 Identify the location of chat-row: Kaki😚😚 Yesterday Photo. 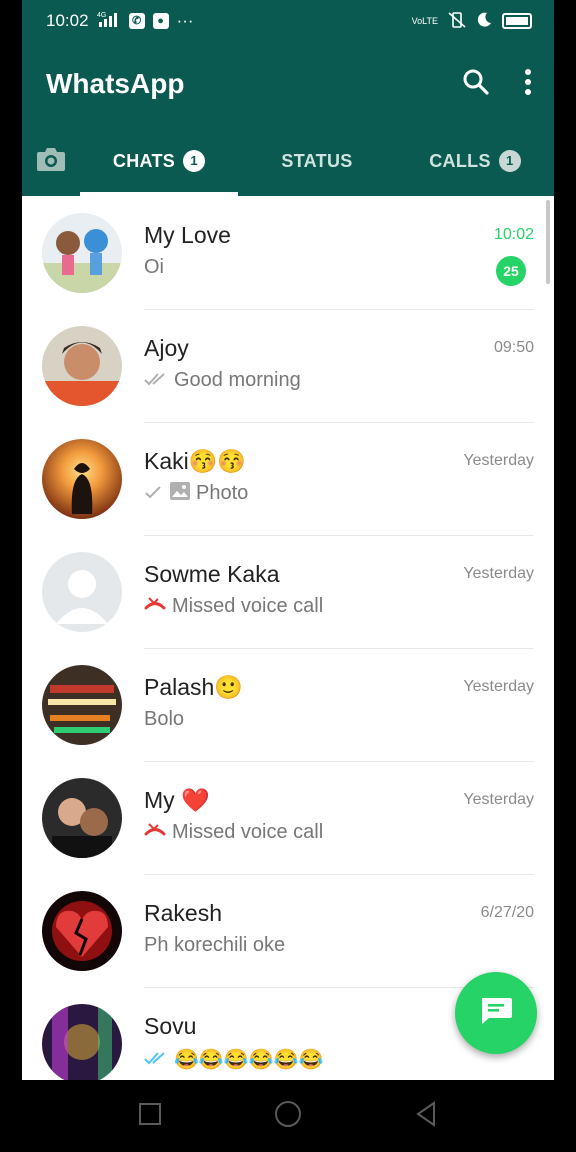
(288, 479).